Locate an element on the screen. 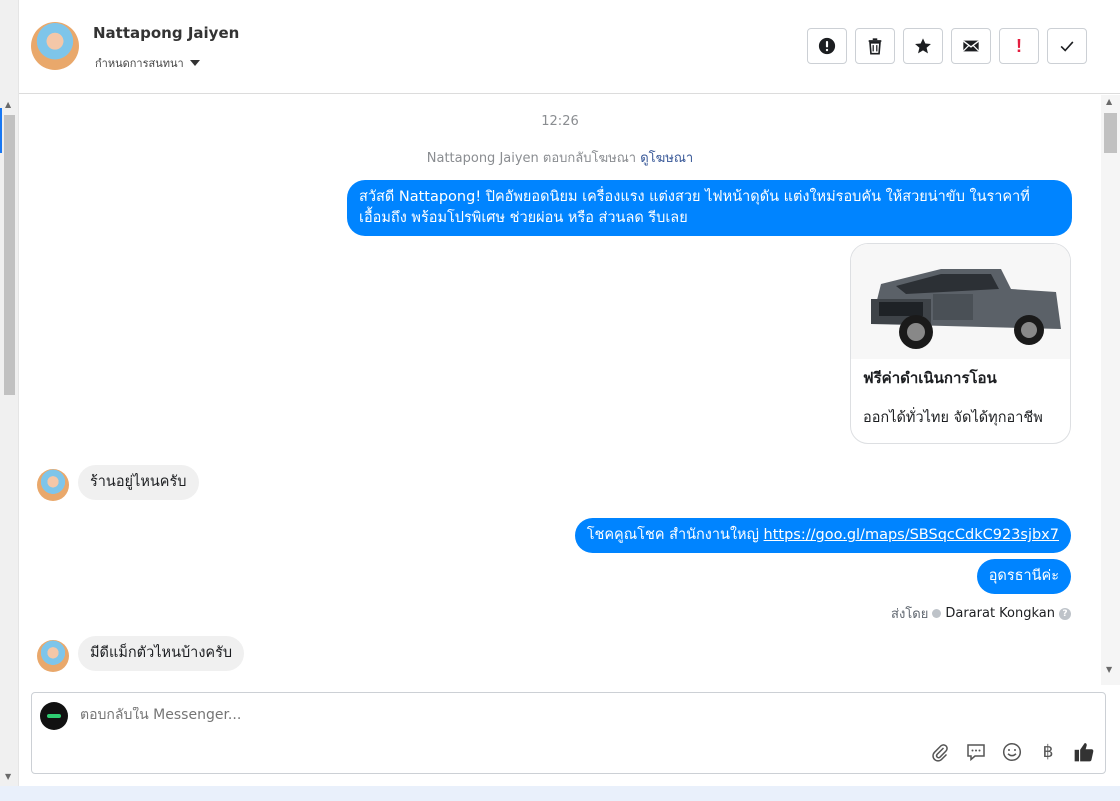  envelope-icon is located at coordinates (971, 46).